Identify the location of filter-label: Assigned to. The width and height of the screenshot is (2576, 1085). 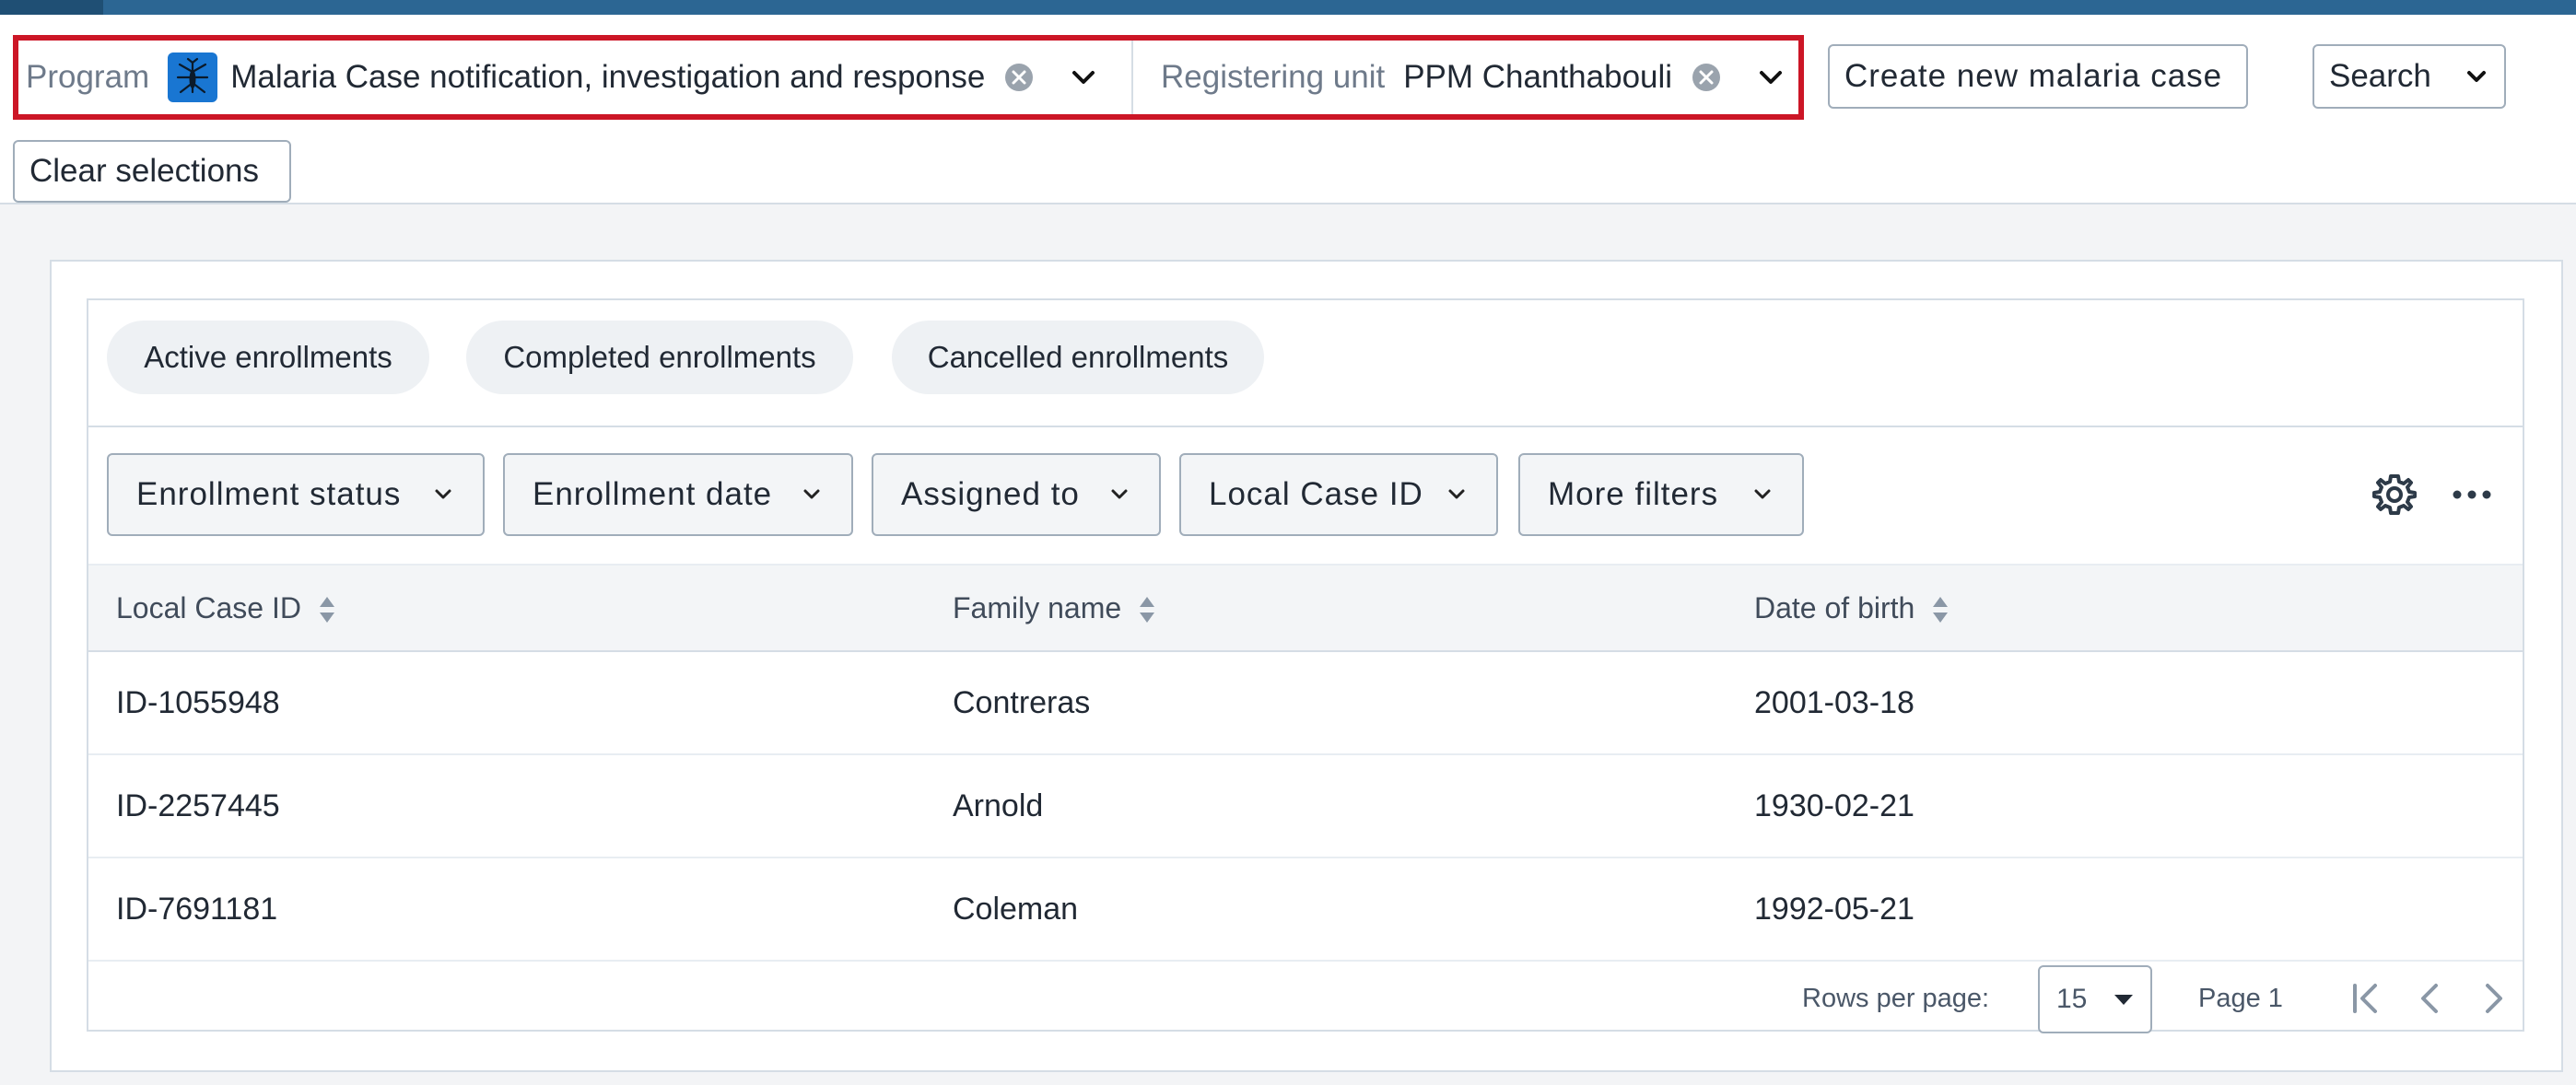
(990, 494).